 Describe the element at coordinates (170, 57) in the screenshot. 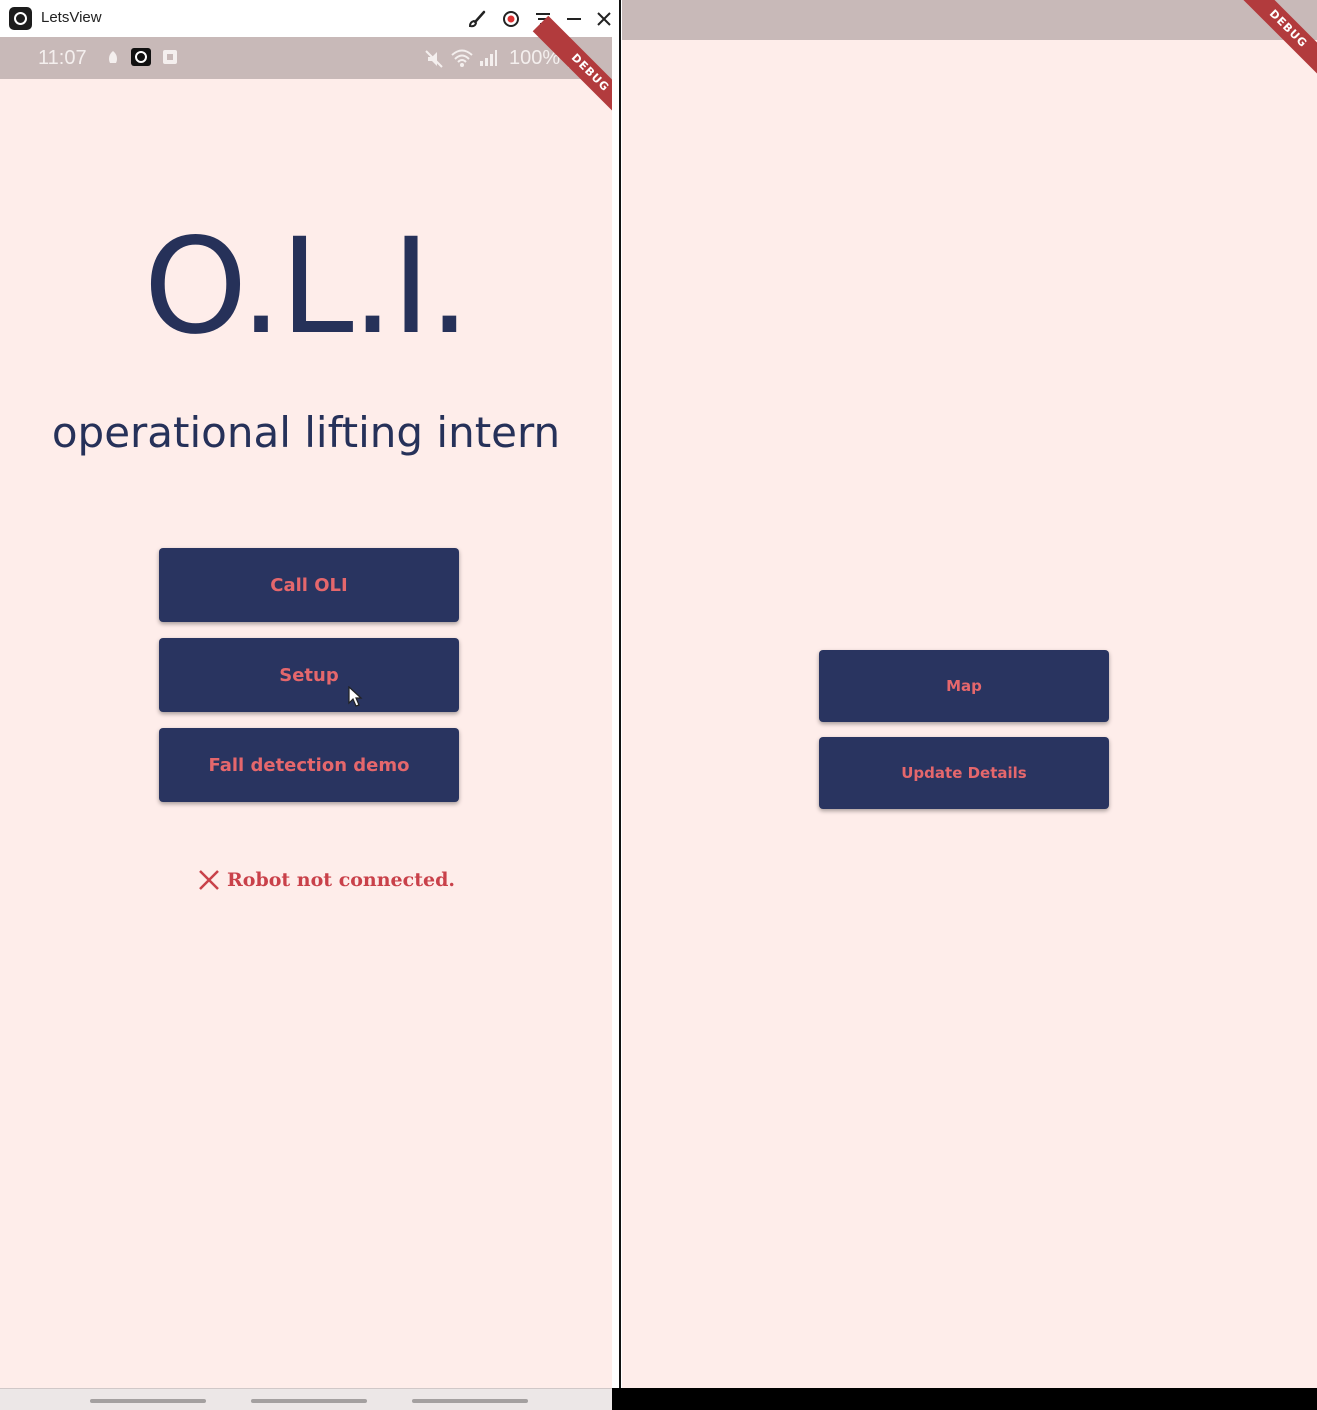

I see `screenshot-icon` at that location.